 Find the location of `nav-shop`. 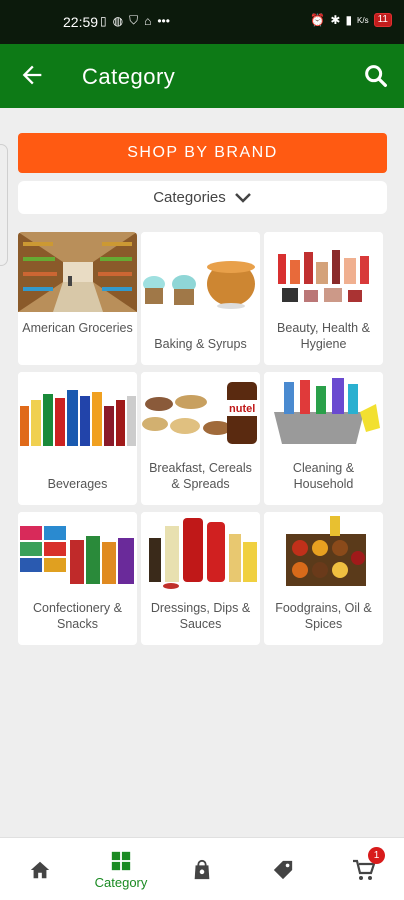

nav-shop is located at coordinates (202, 869).